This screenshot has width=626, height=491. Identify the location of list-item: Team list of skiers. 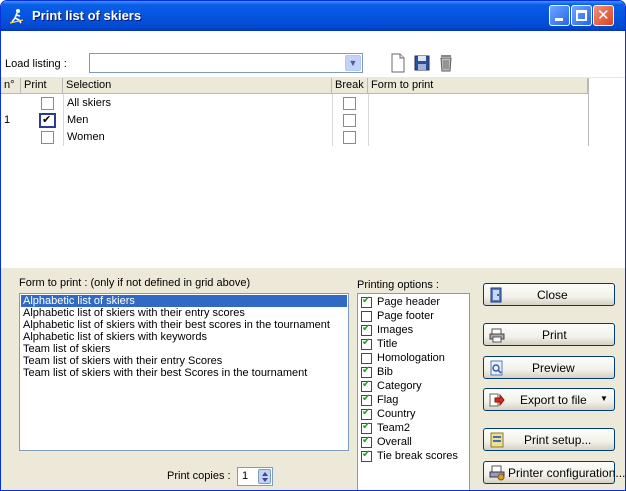
(184, 349).